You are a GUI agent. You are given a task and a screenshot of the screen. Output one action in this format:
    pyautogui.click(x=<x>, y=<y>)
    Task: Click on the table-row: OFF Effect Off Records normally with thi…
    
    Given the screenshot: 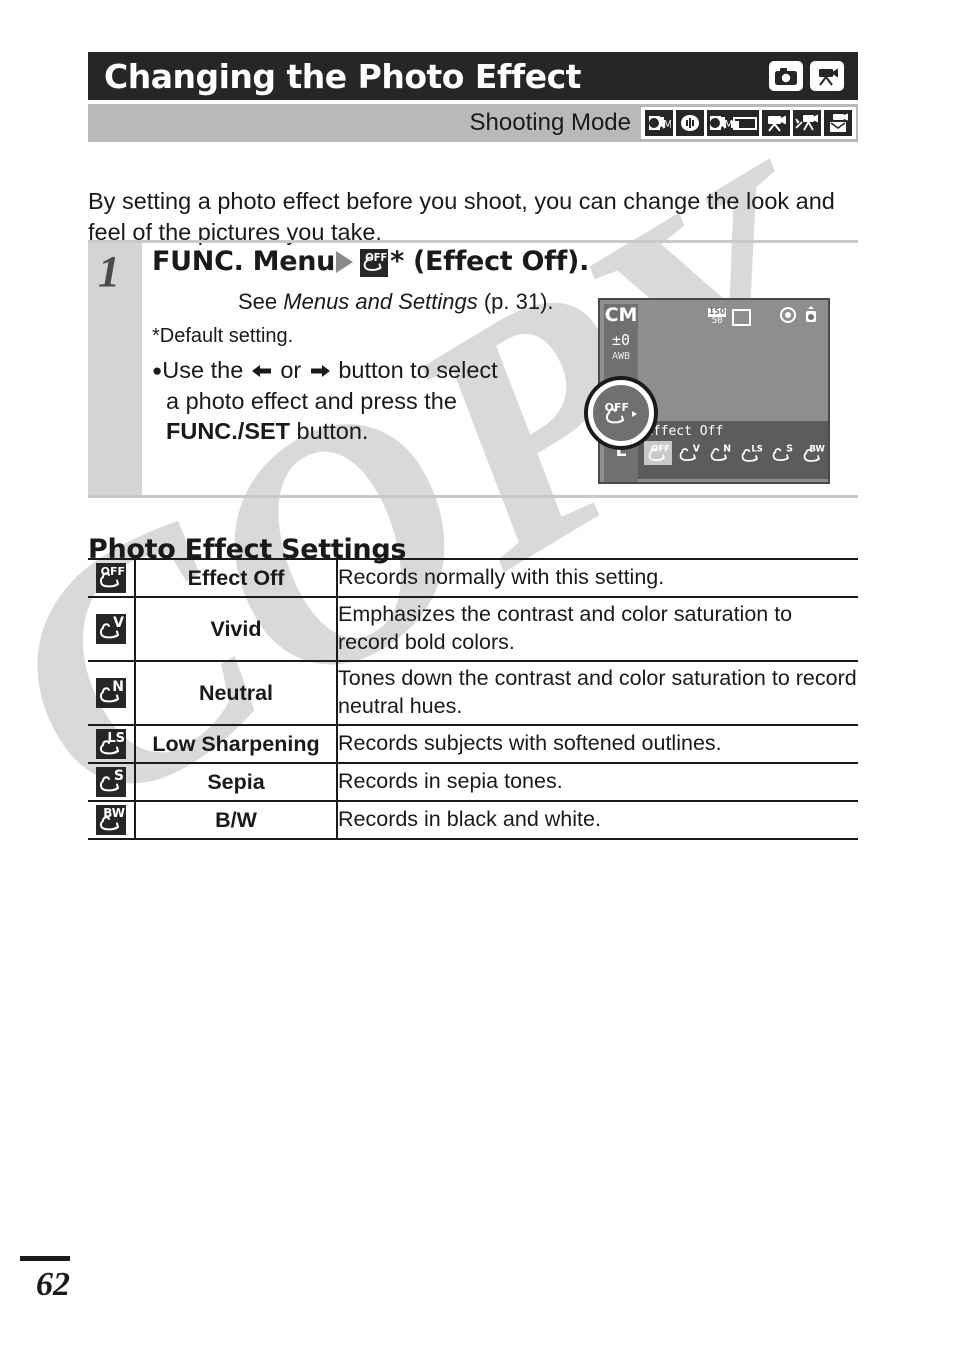 What is the action you would take?
    pyautogui.click(x=473, y=578)
    